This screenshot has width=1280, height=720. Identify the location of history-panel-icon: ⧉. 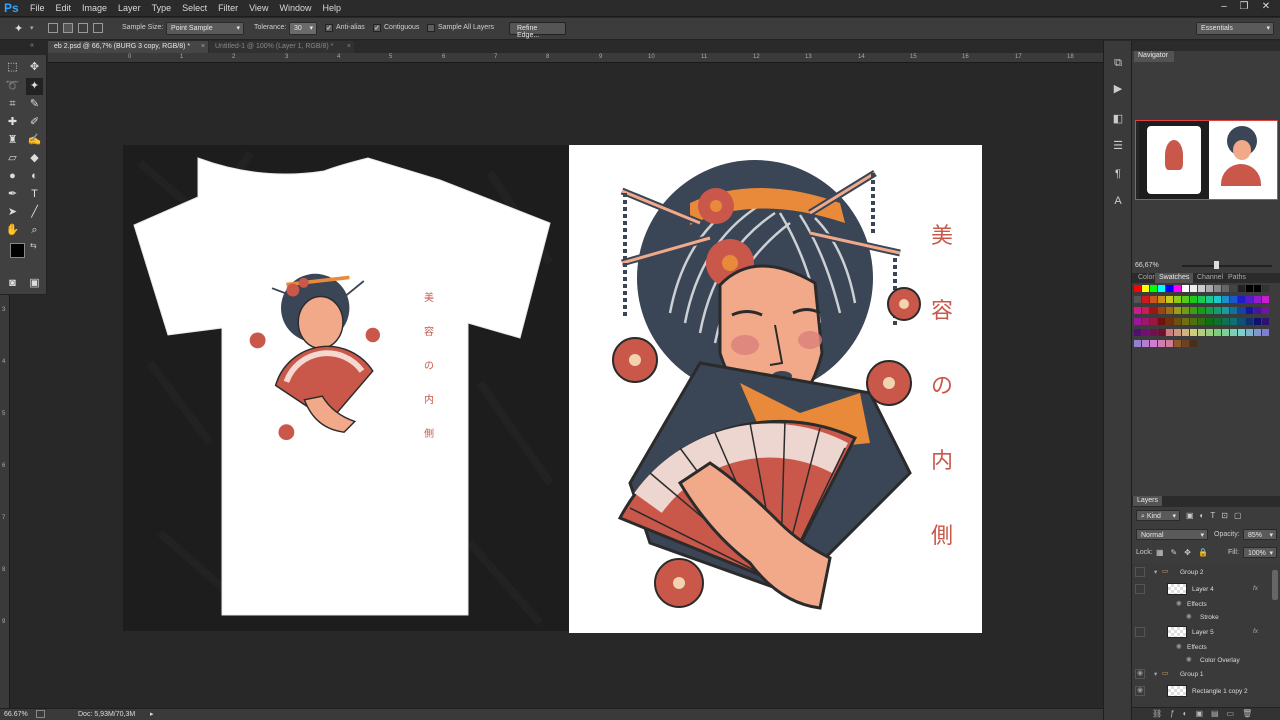
(1118, 63).